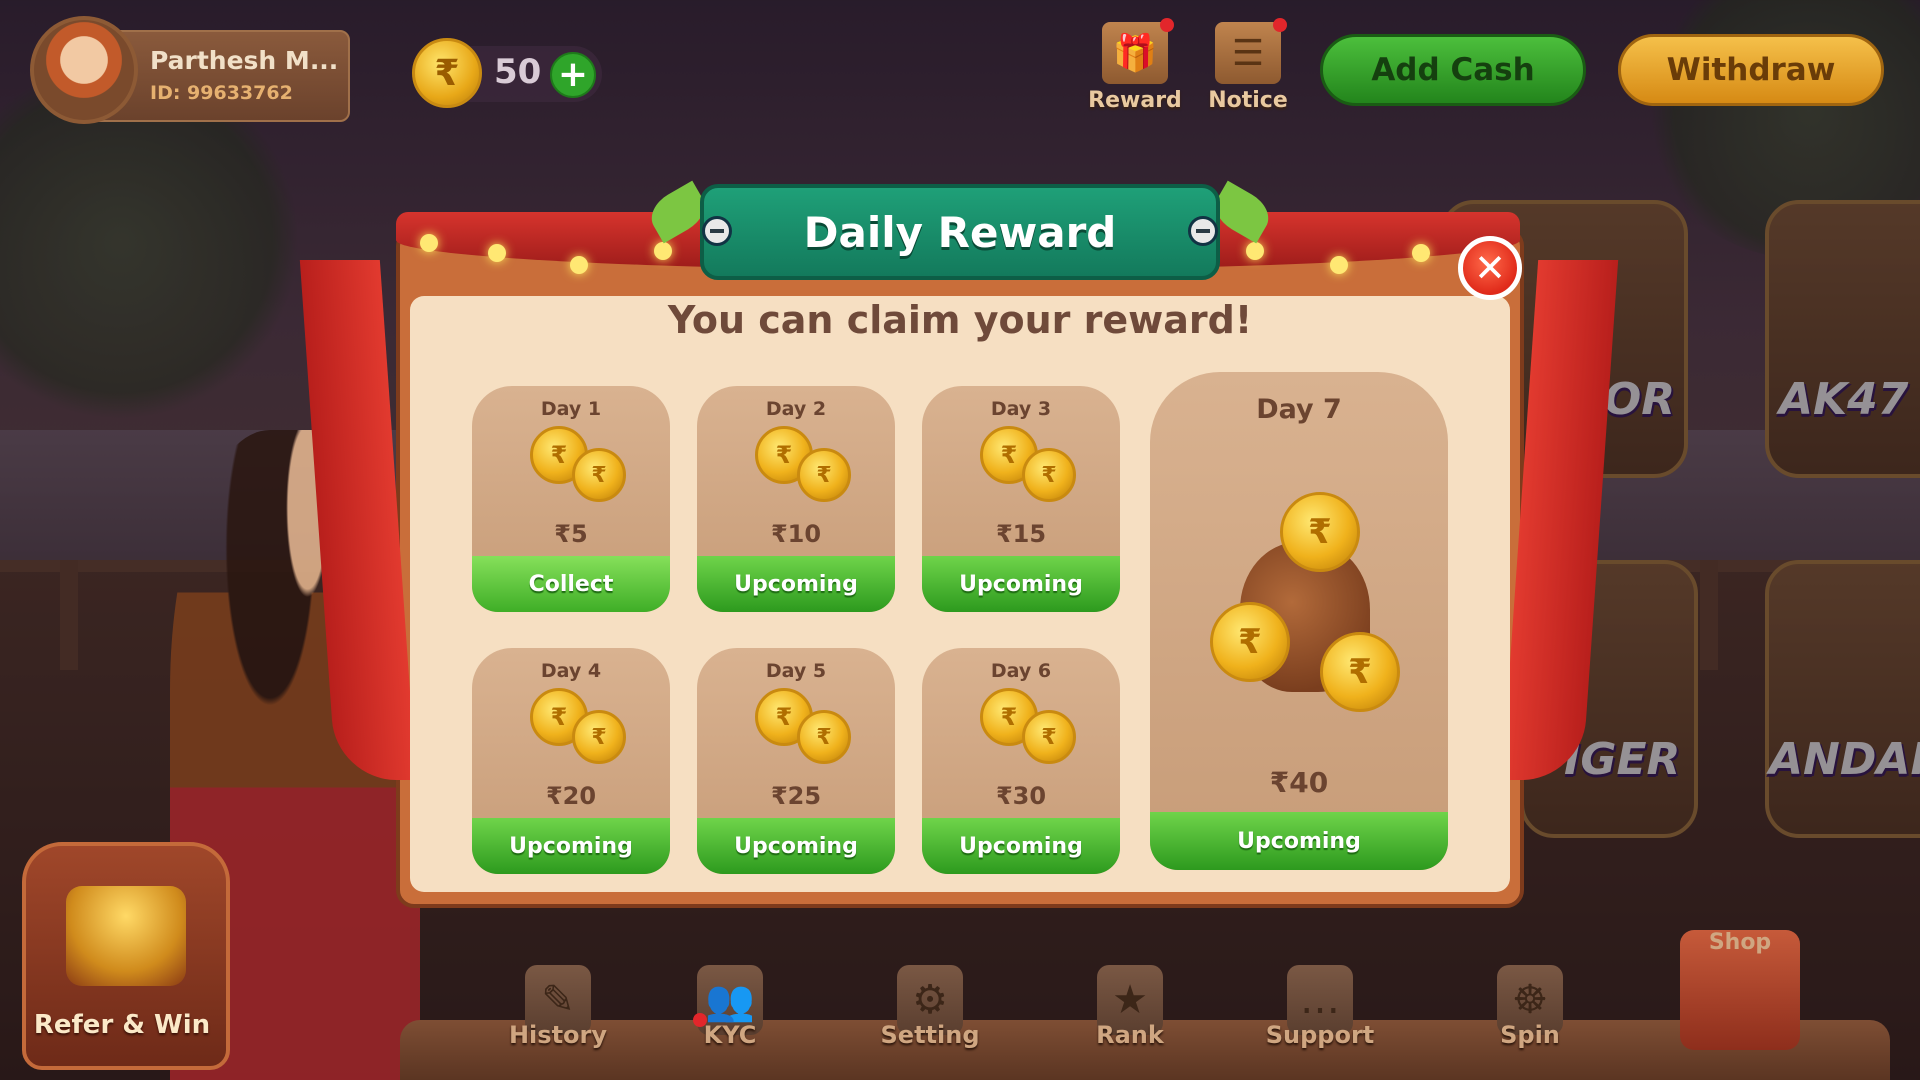 The image size is (1920, 1080). What do you see at coordinates (558, 1035) in the screenshot?
I see `nav-history-label: History` at bounding box center [558, 1035].